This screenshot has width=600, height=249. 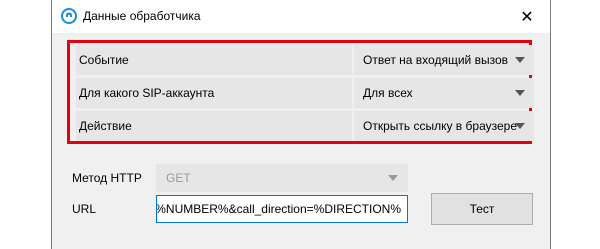 What do you see at coordinates (444, 93) in the screenshot?
I see `sip-account-select: Для всех` at bounding box center [444, 93].